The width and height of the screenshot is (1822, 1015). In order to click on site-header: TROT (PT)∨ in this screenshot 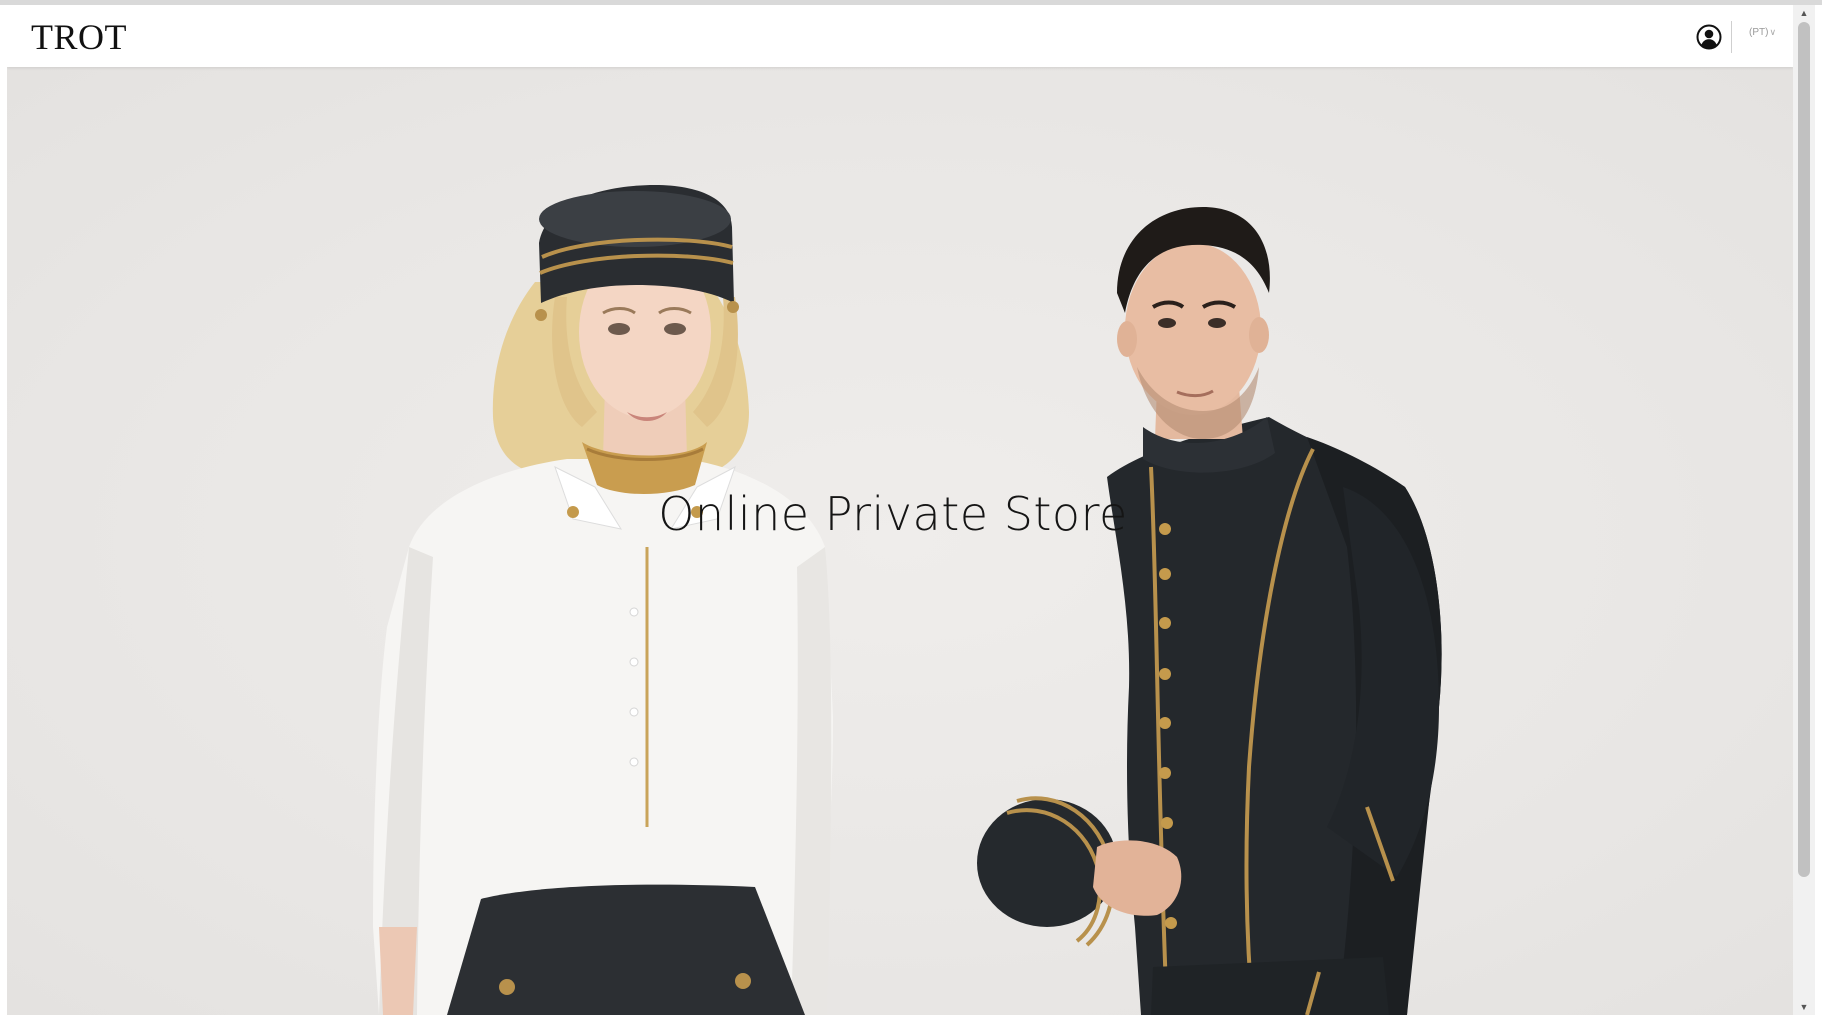, I will do `click(900, 36)`.